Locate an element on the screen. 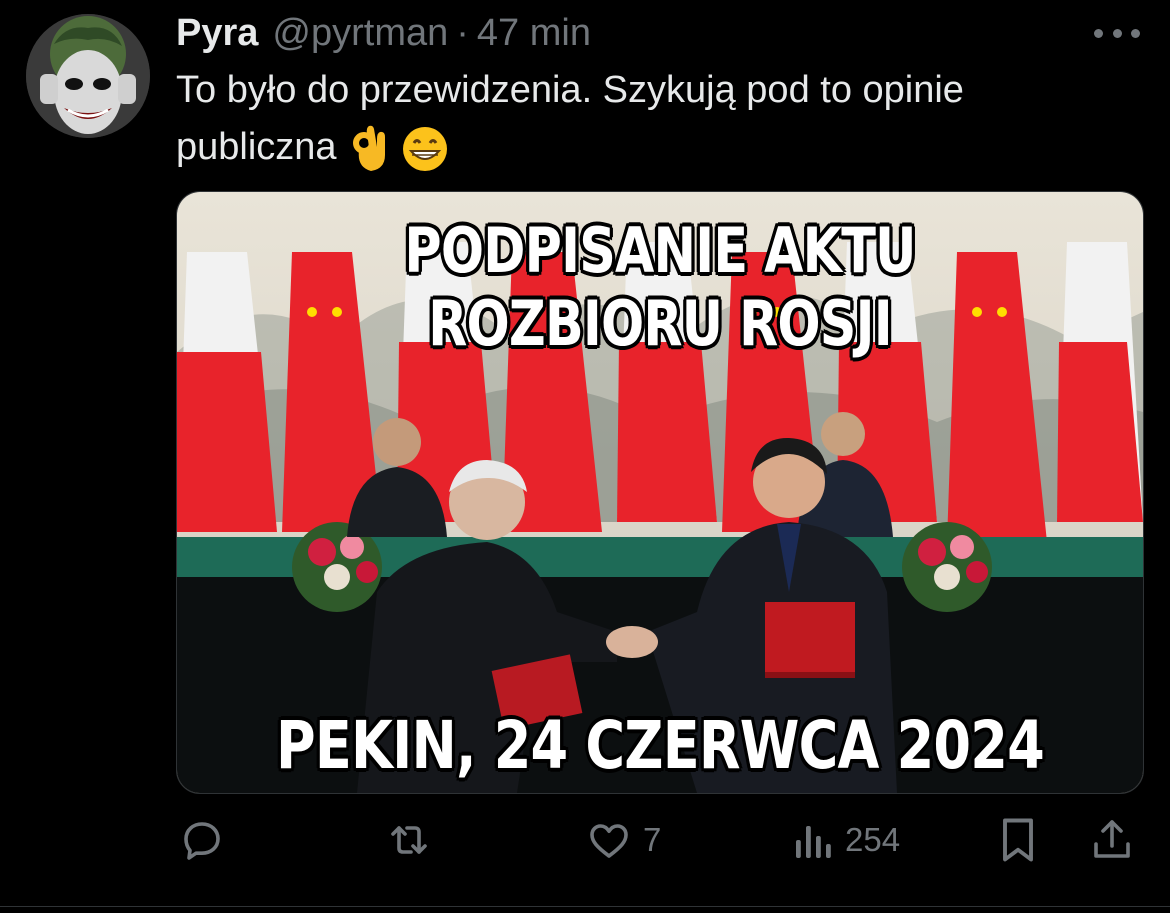 The height and width of the screenshot is (913, 1170). more-icon is located at coordinates (1117, 33).